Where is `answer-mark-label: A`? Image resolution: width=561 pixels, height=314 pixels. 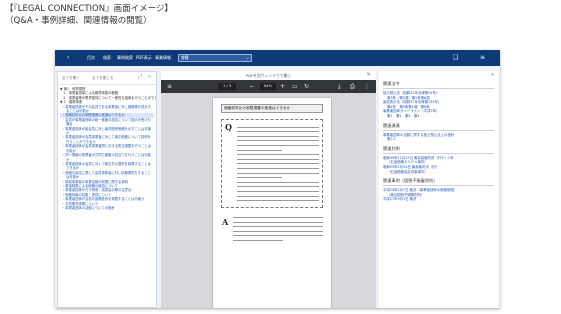 answer-mark-label: A is located at coordinates (225, 222).